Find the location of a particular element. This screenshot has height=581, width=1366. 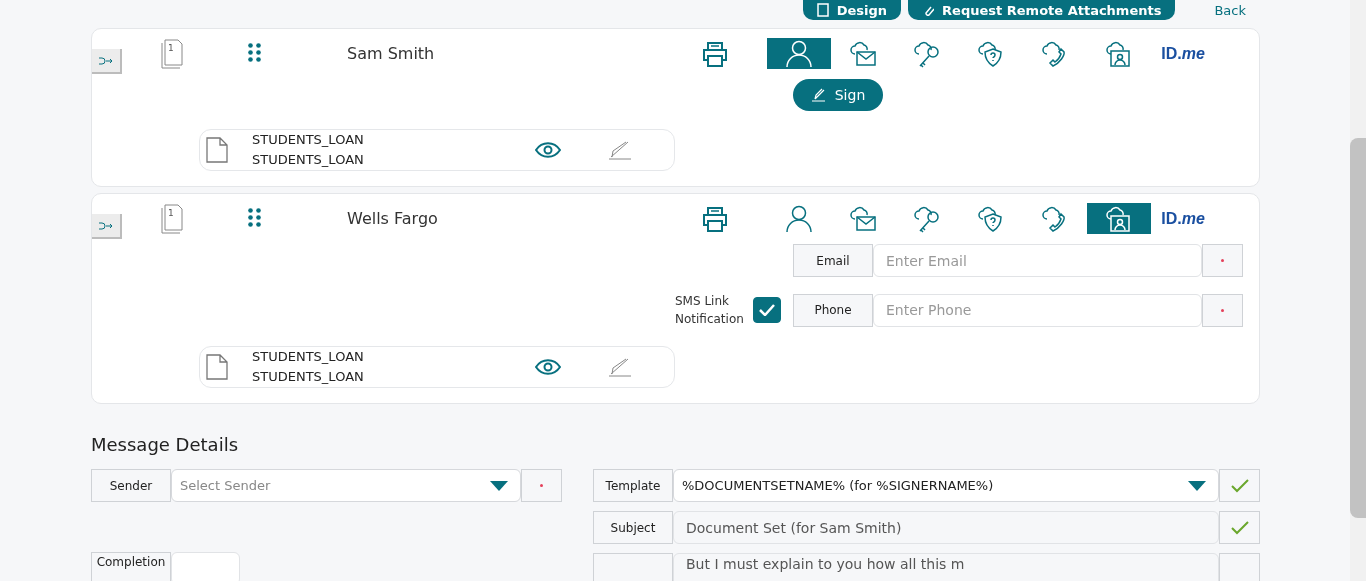

text-input: Enter Email is located at coordinates (1037, 260).